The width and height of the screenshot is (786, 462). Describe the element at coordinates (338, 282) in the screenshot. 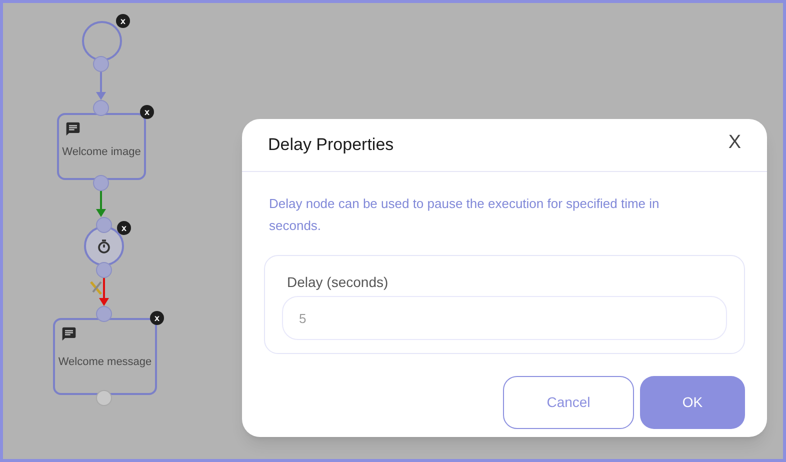

I see `field-label: Delay (seconds)` at that location.